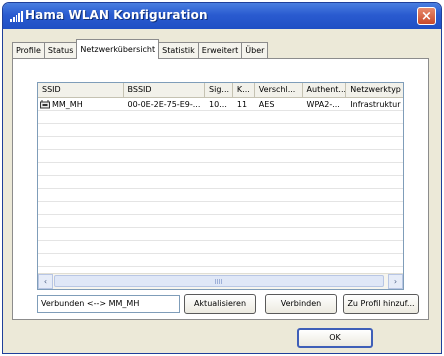 The image size is (444, 356). I want to click on chevron-right-icon: ›, so click(395, 281).